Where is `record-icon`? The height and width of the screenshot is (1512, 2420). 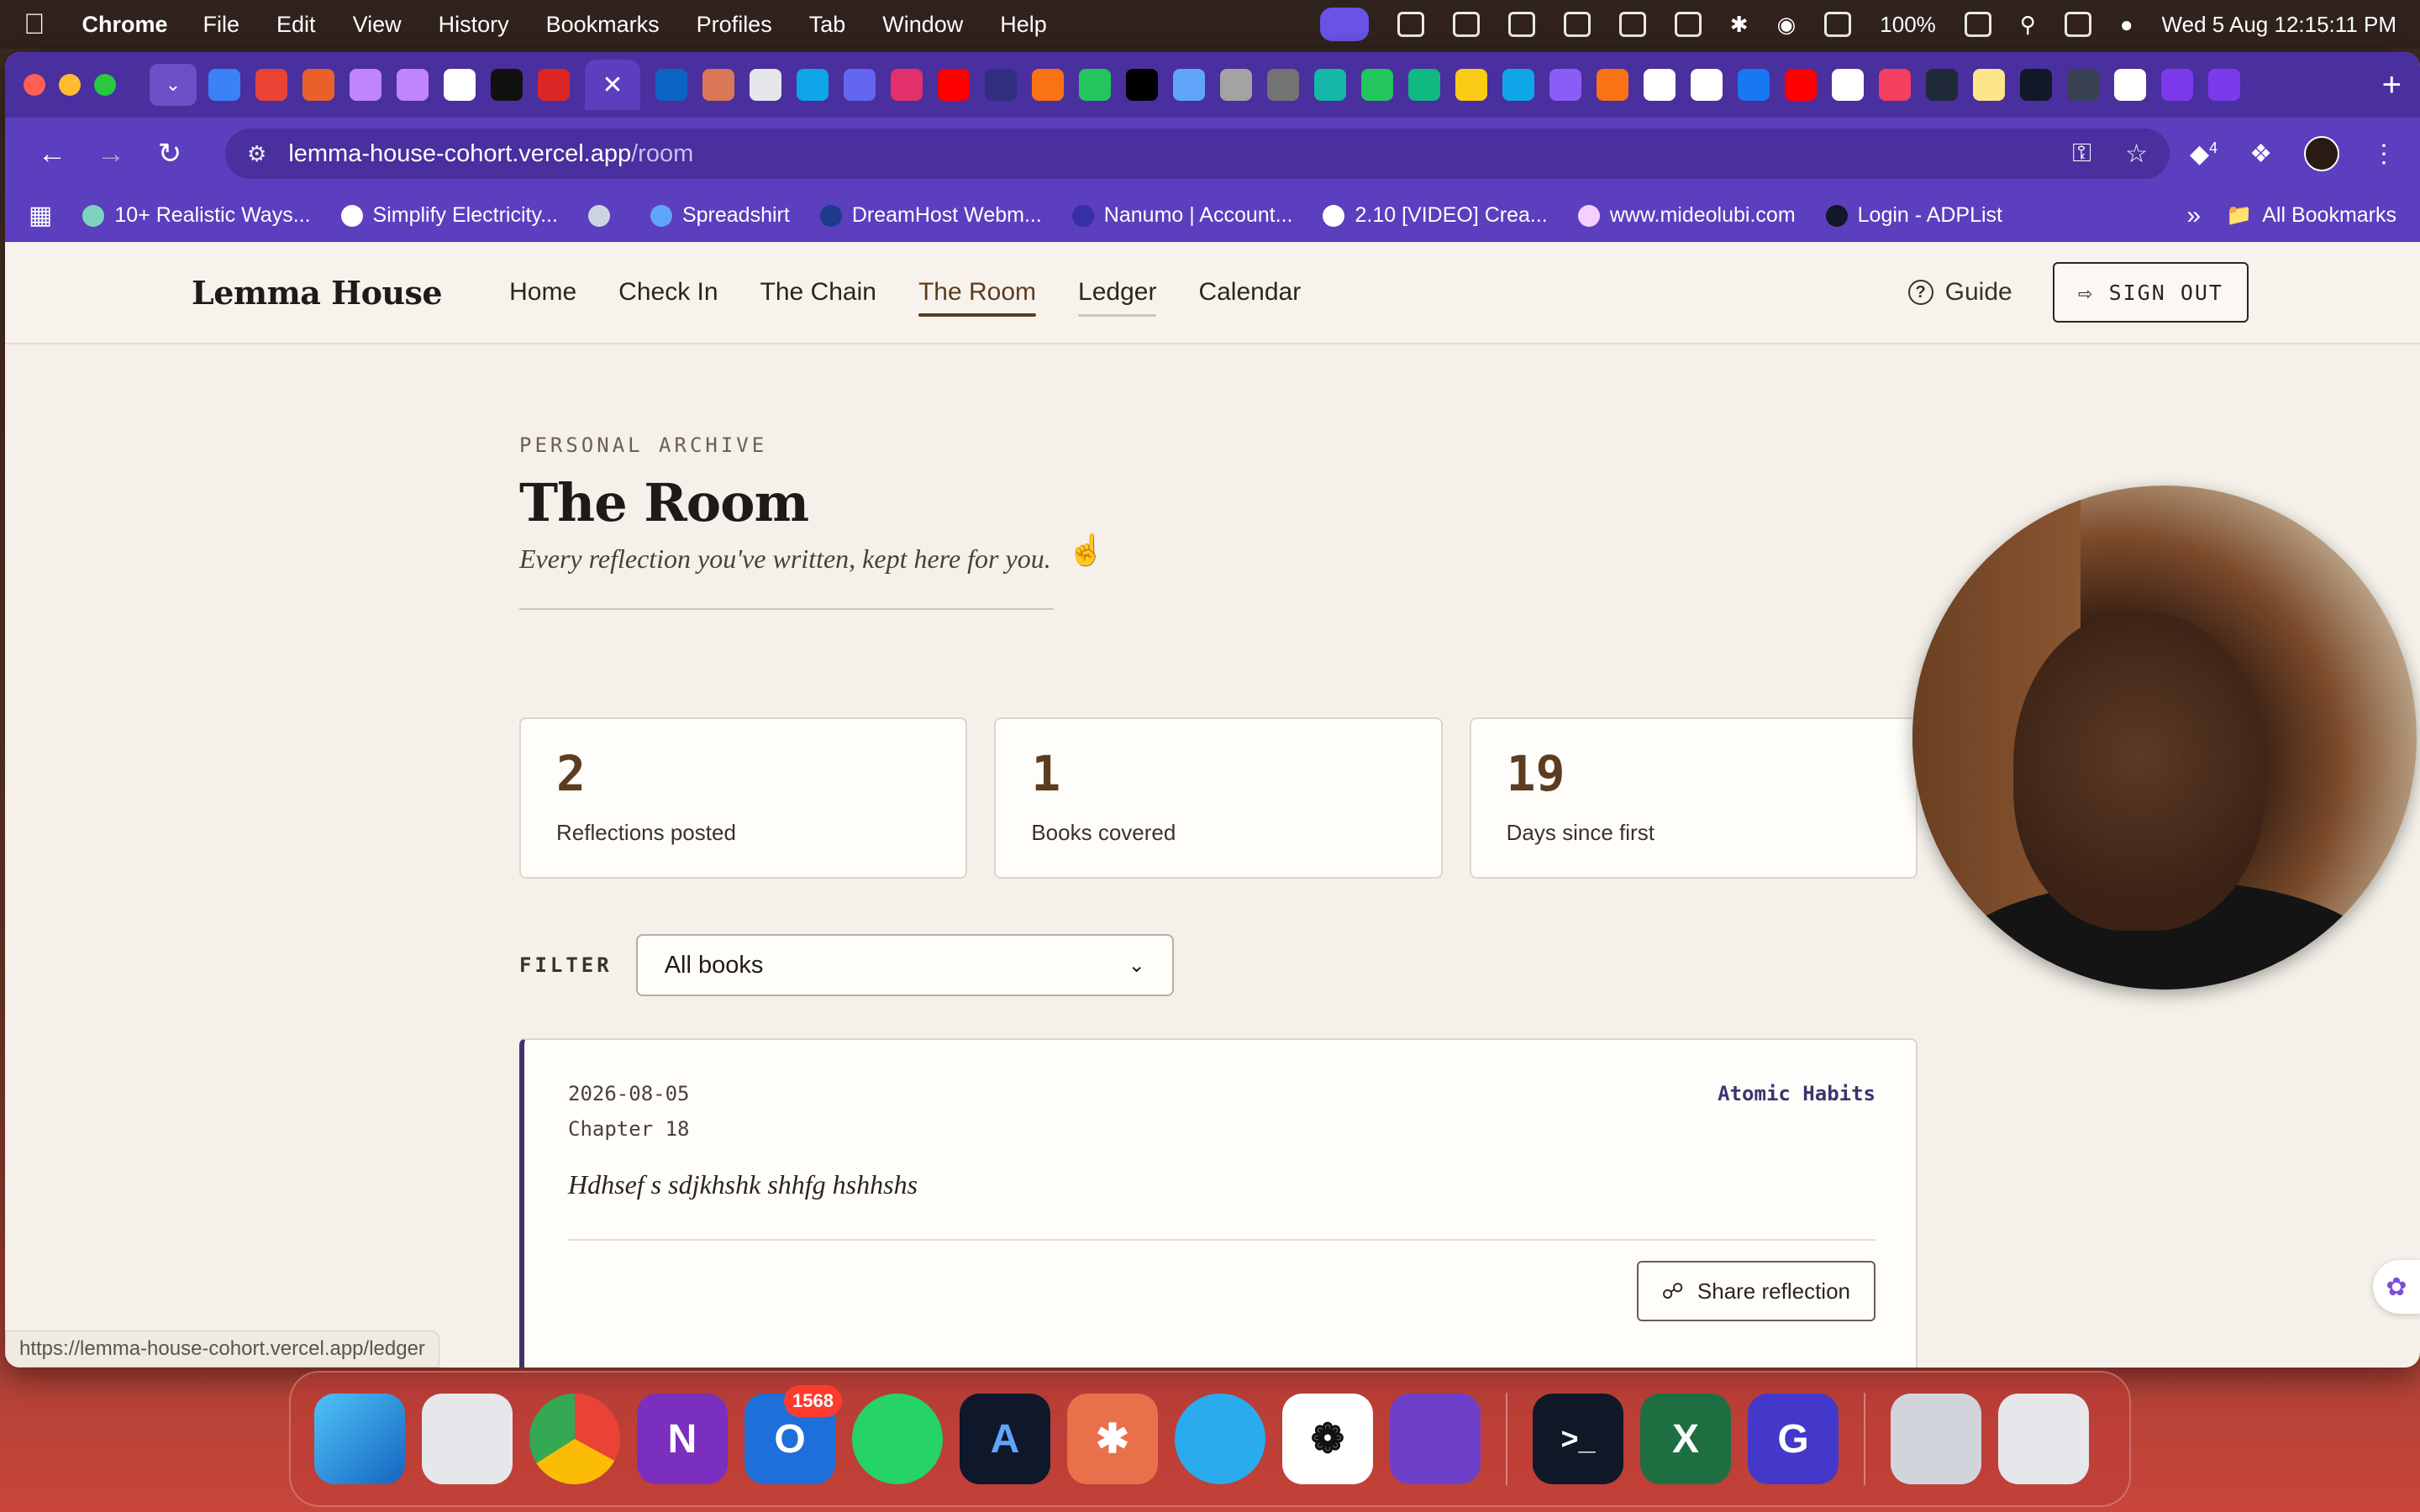 record-icon is located at coordinates (1577, 24).